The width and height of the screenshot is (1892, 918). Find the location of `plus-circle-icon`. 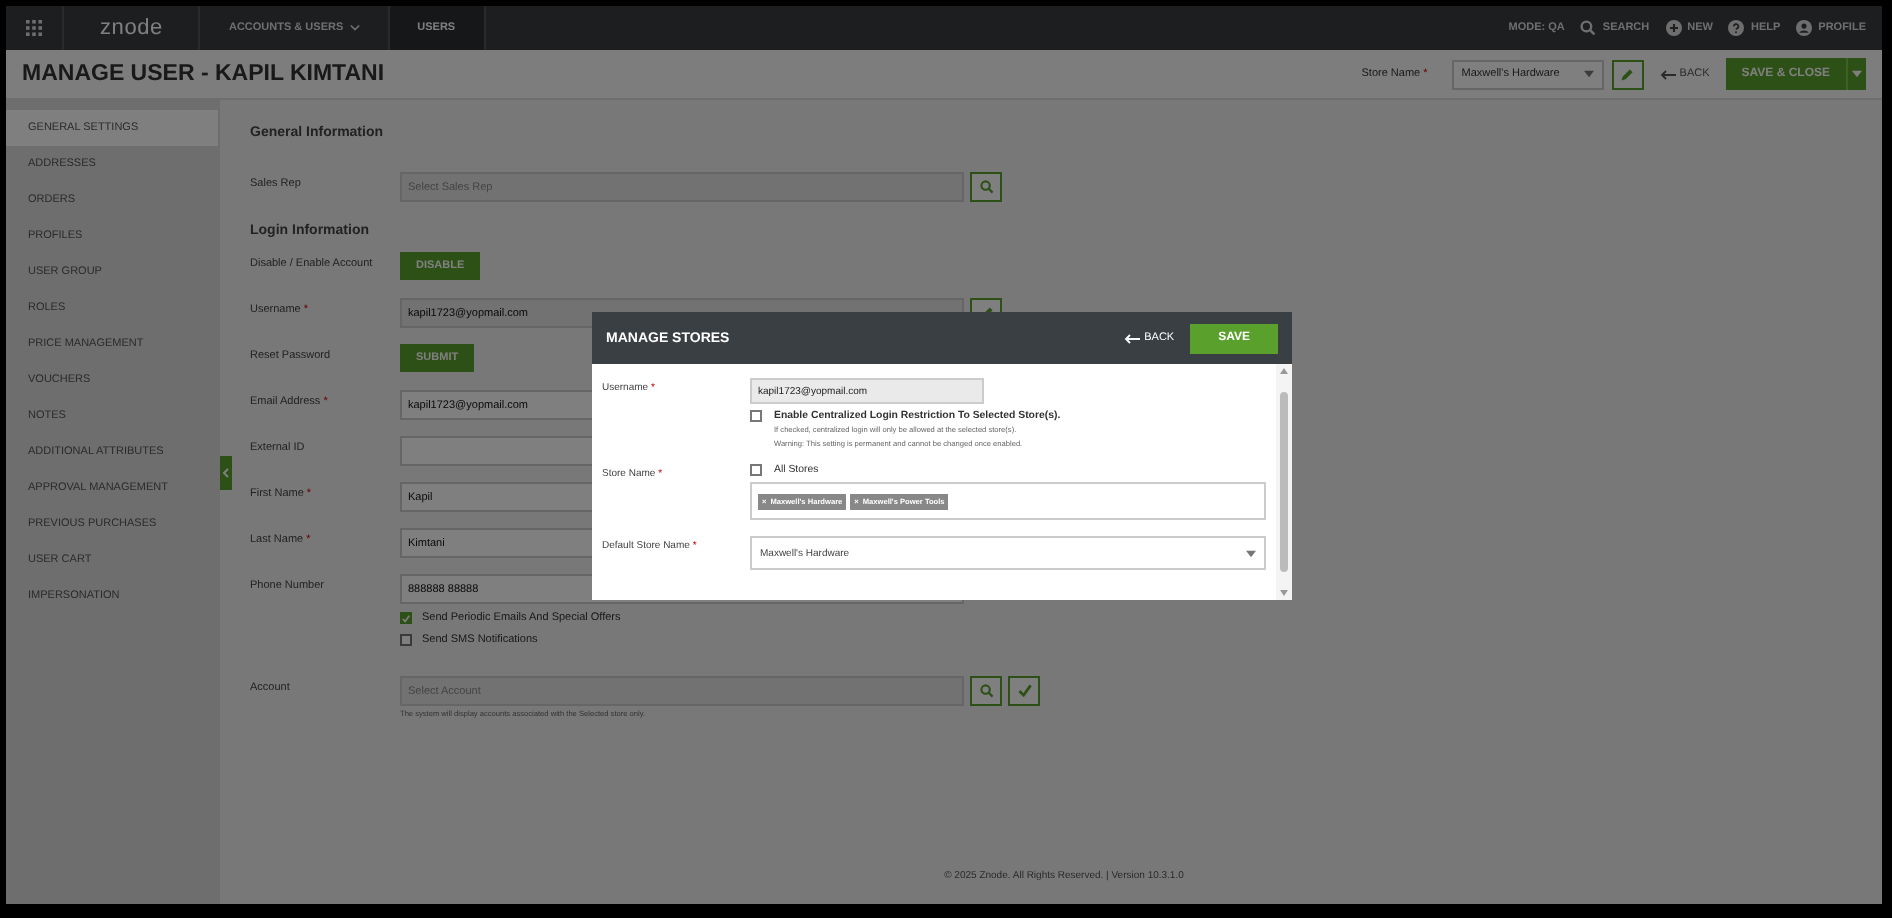

plus-circle-icon is located at coordinates (1673, 28).